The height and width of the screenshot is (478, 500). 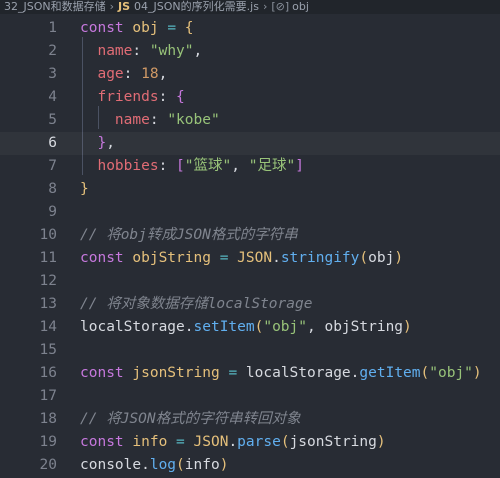 What do you see at coordinates (48, 442) in the screenshot?
I see `line-number: 19` at bounding box center [48, 442].